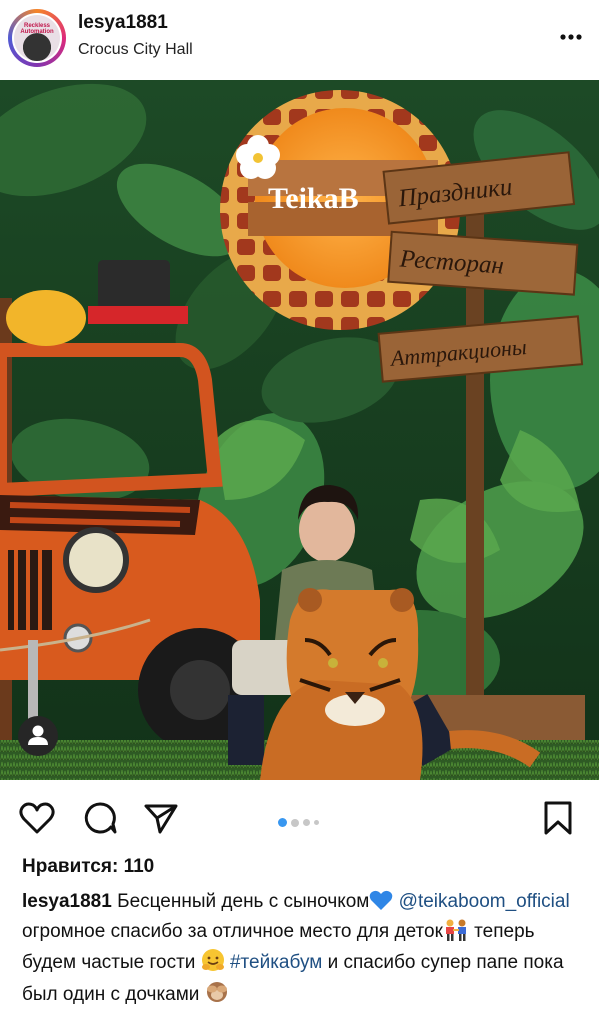  What do you see at coordinates (38, 736) in the screenshot?
I see `user-tag-icon` at bounding box center [38, 736].